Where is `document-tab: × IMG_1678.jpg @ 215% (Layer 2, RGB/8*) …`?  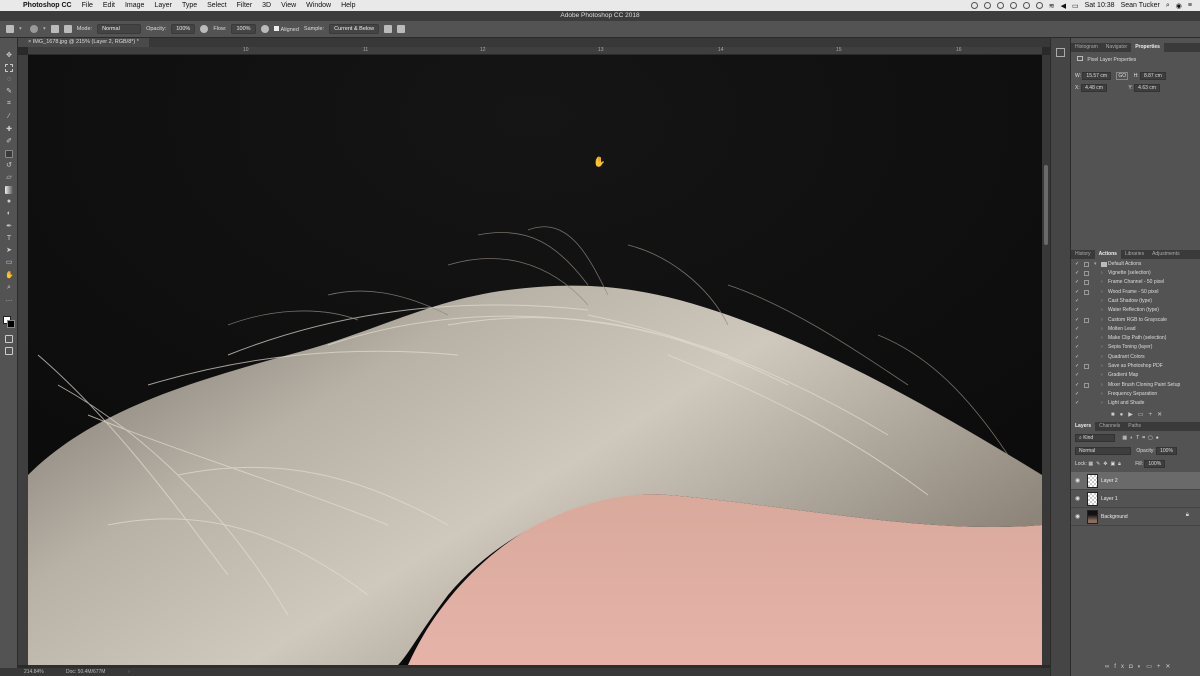
document-tab: × IMG_1678.jpg @ 215% (Layer 2, RGB/8*) … is located at coordinates (83, 42).